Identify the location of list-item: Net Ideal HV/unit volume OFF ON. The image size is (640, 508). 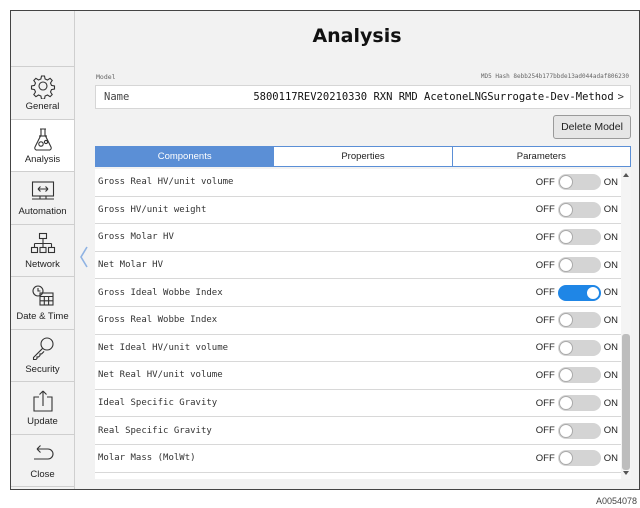
(363, 349).